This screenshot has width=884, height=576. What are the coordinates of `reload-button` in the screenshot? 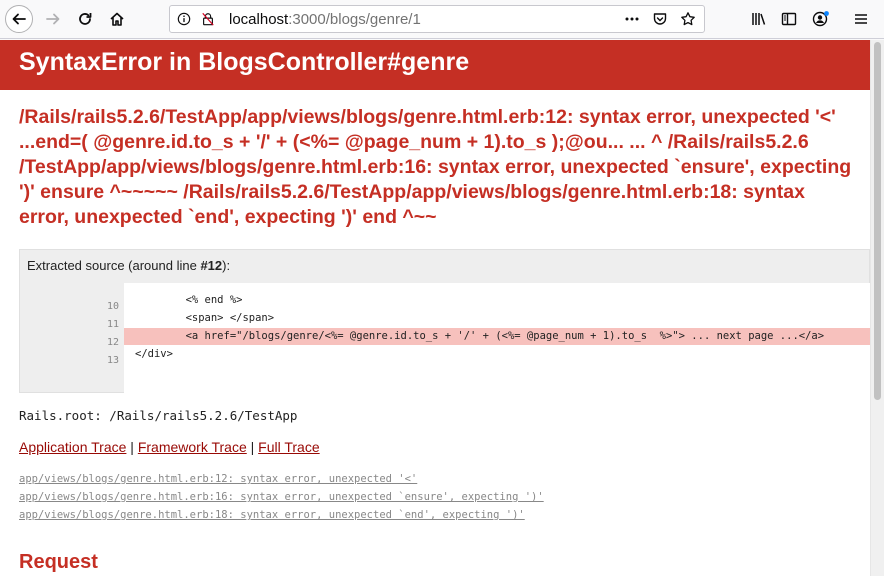 It's located at (85, 19).